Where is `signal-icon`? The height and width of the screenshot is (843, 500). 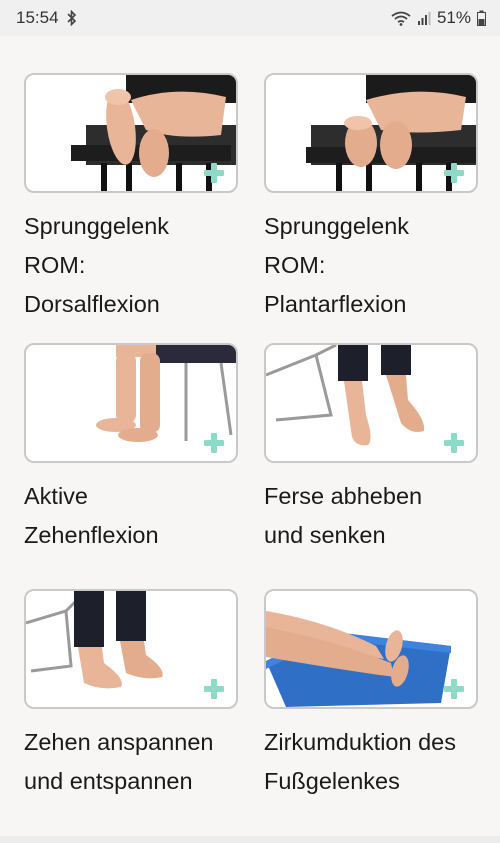 signal-icon is located at coordinates (424, 18).